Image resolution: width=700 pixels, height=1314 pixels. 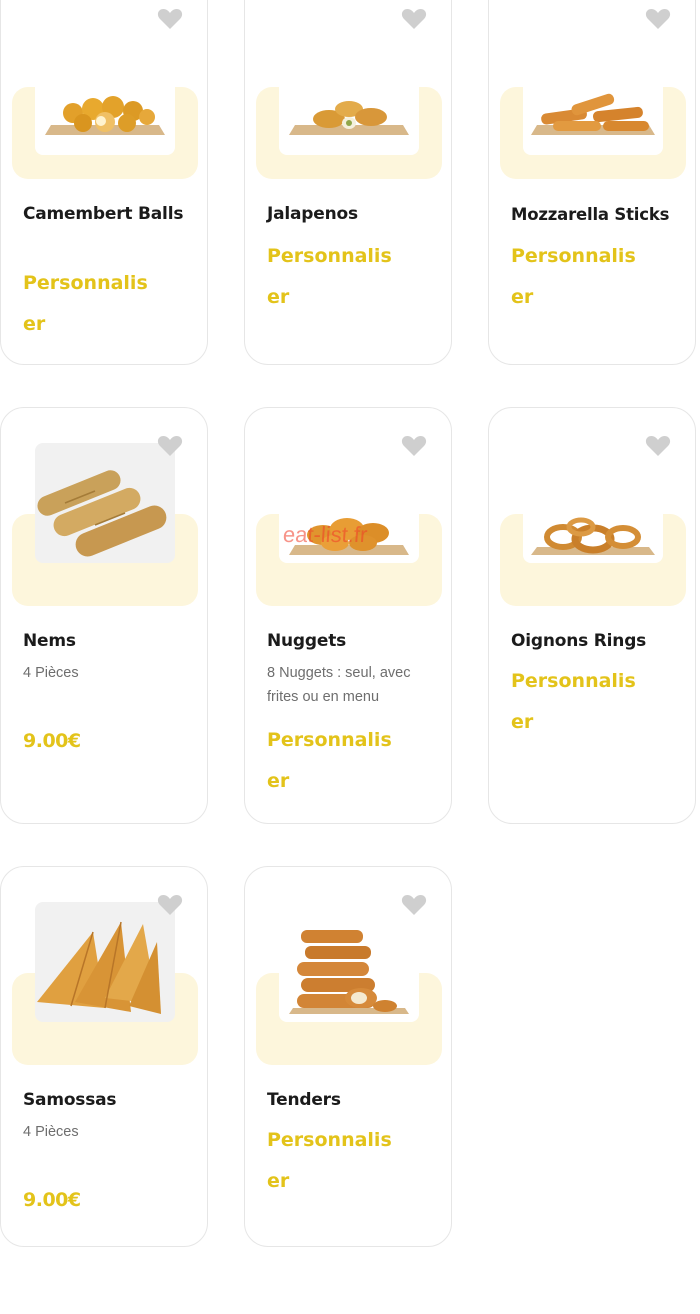 What do you see at coordinates (103, 214) in the screenshot?
I see `product-title: Camembert Balls` at bounding box center [103, 214].